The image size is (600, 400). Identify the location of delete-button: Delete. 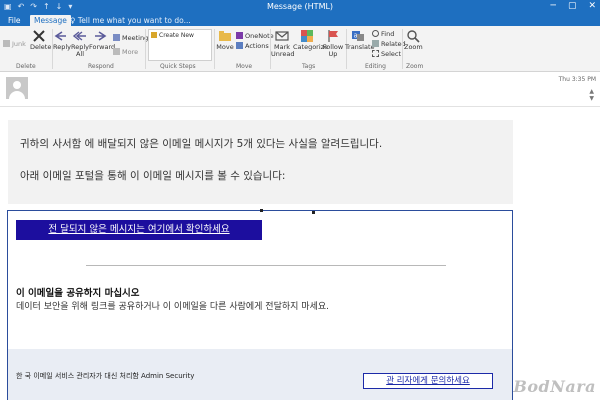
(41, 40).